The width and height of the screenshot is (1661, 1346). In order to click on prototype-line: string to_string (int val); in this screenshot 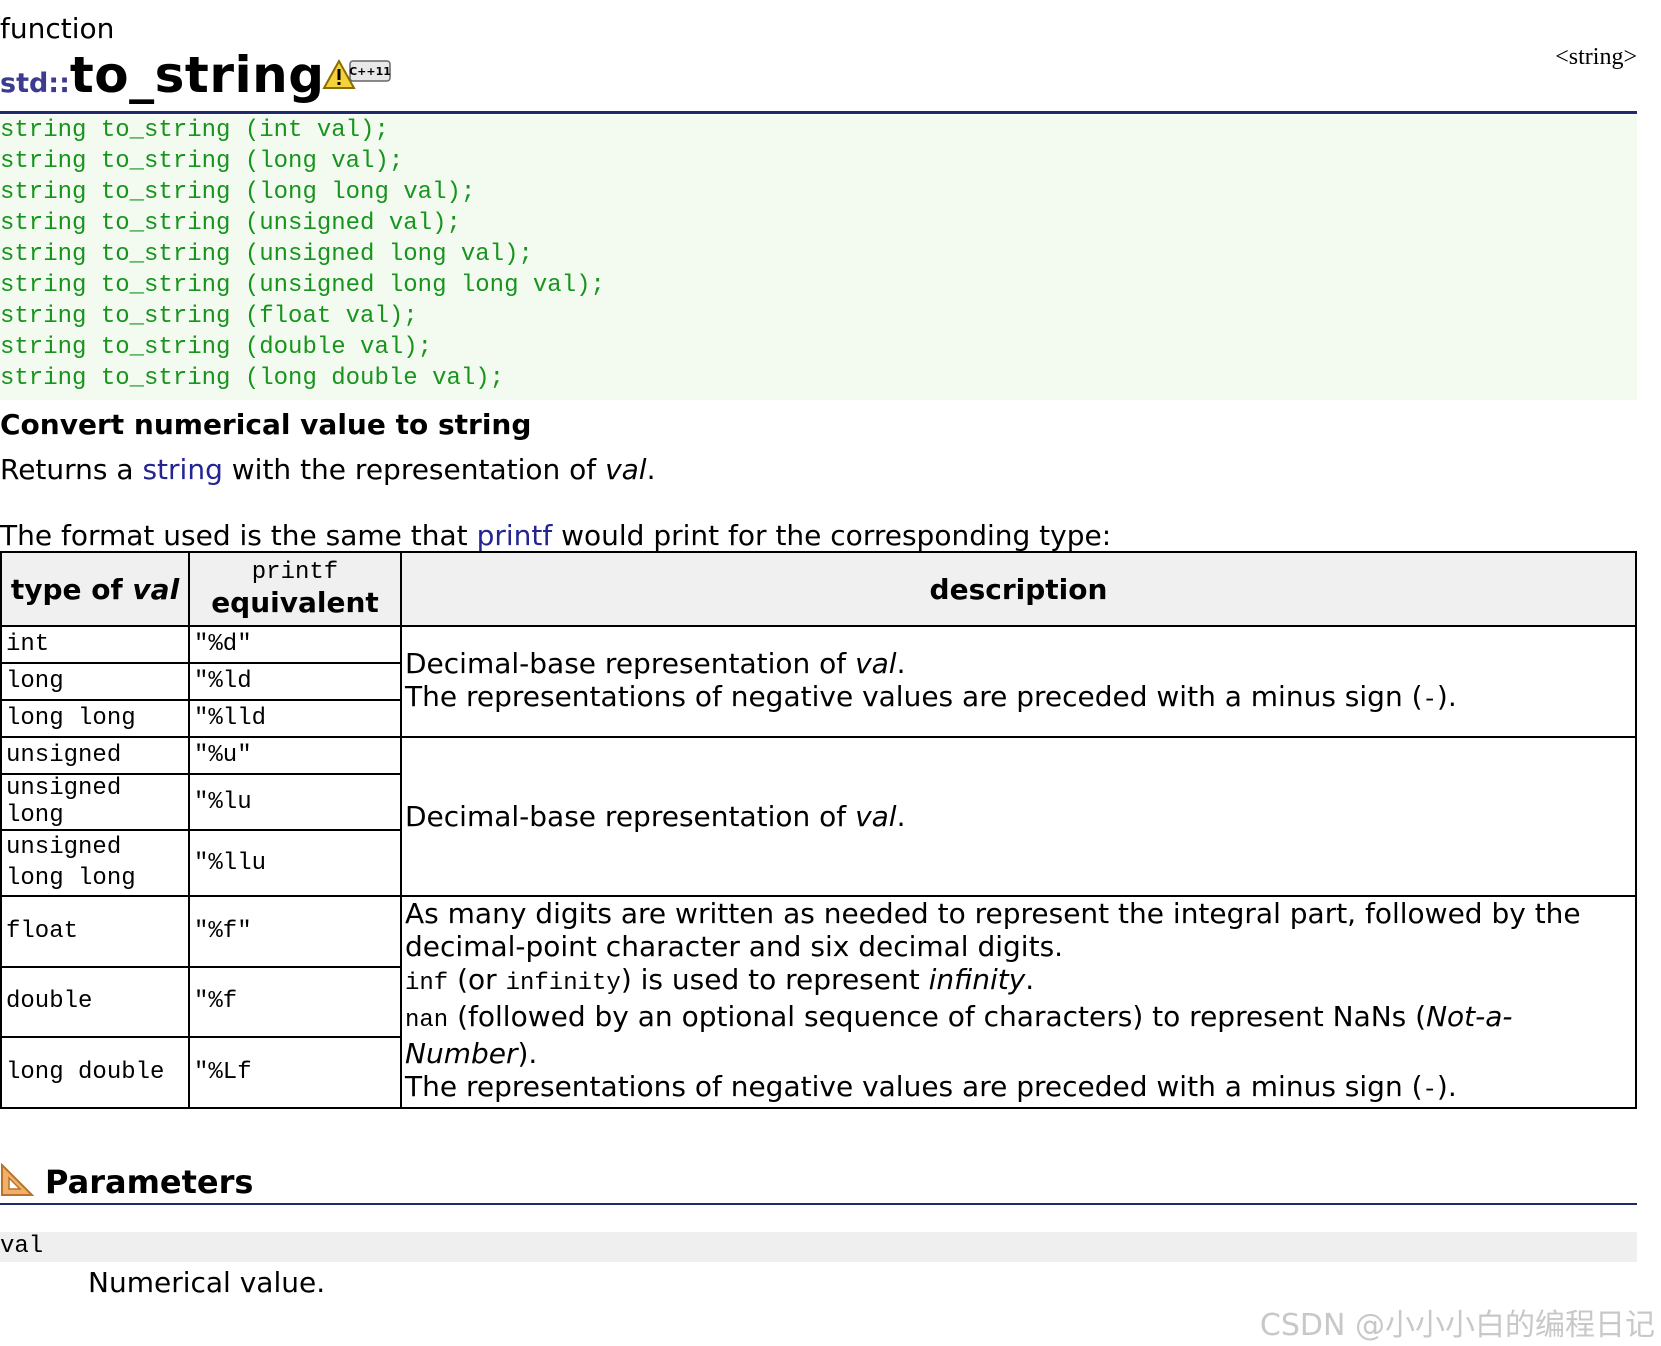, I will do `click(194, 130)`.